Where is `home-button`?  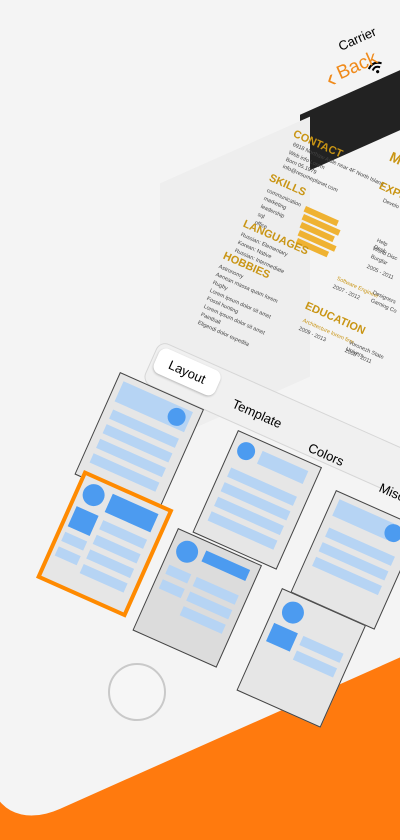 home-button is located at coordinates (137, 692).